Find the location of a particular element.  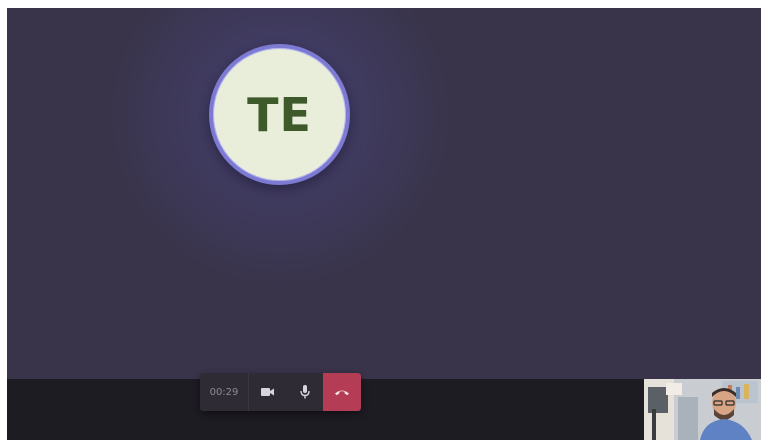

participant-avatar: TE is located at coordinates (279, 114).